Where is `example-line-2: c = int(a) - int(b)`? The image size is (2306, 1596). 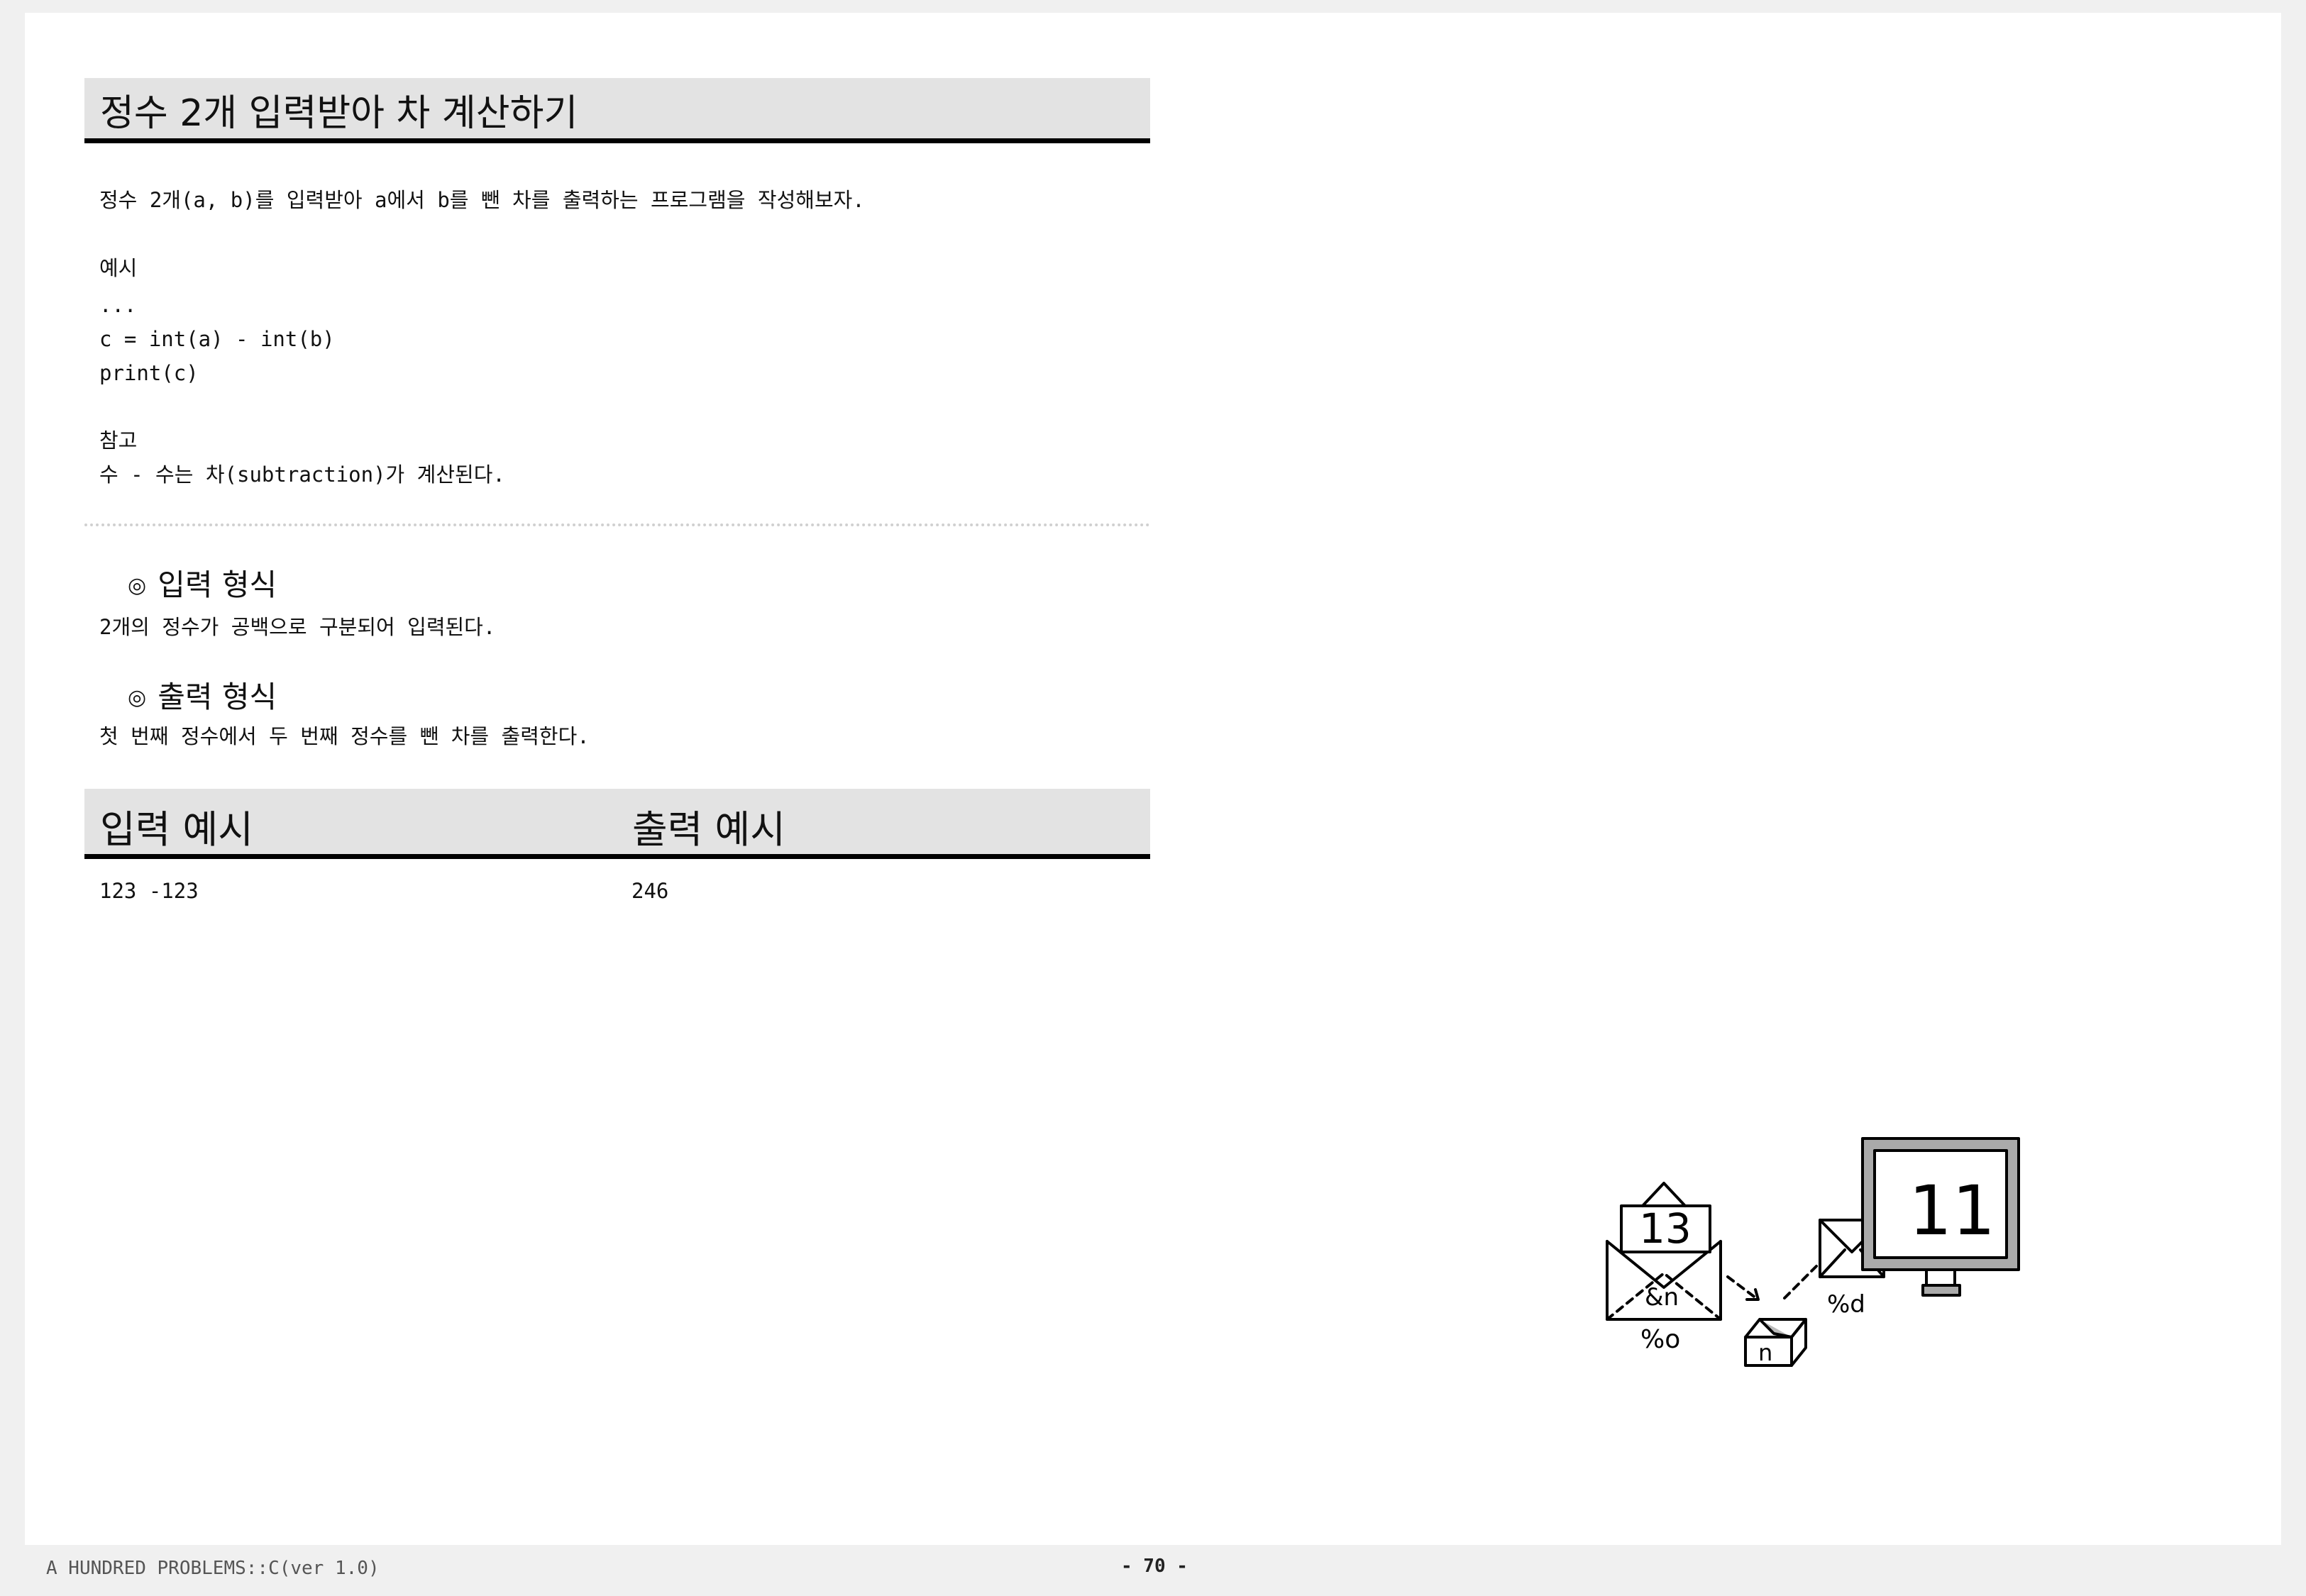
example-line-2: c = int(a) - int(b) is located at coordinates (217, 339).